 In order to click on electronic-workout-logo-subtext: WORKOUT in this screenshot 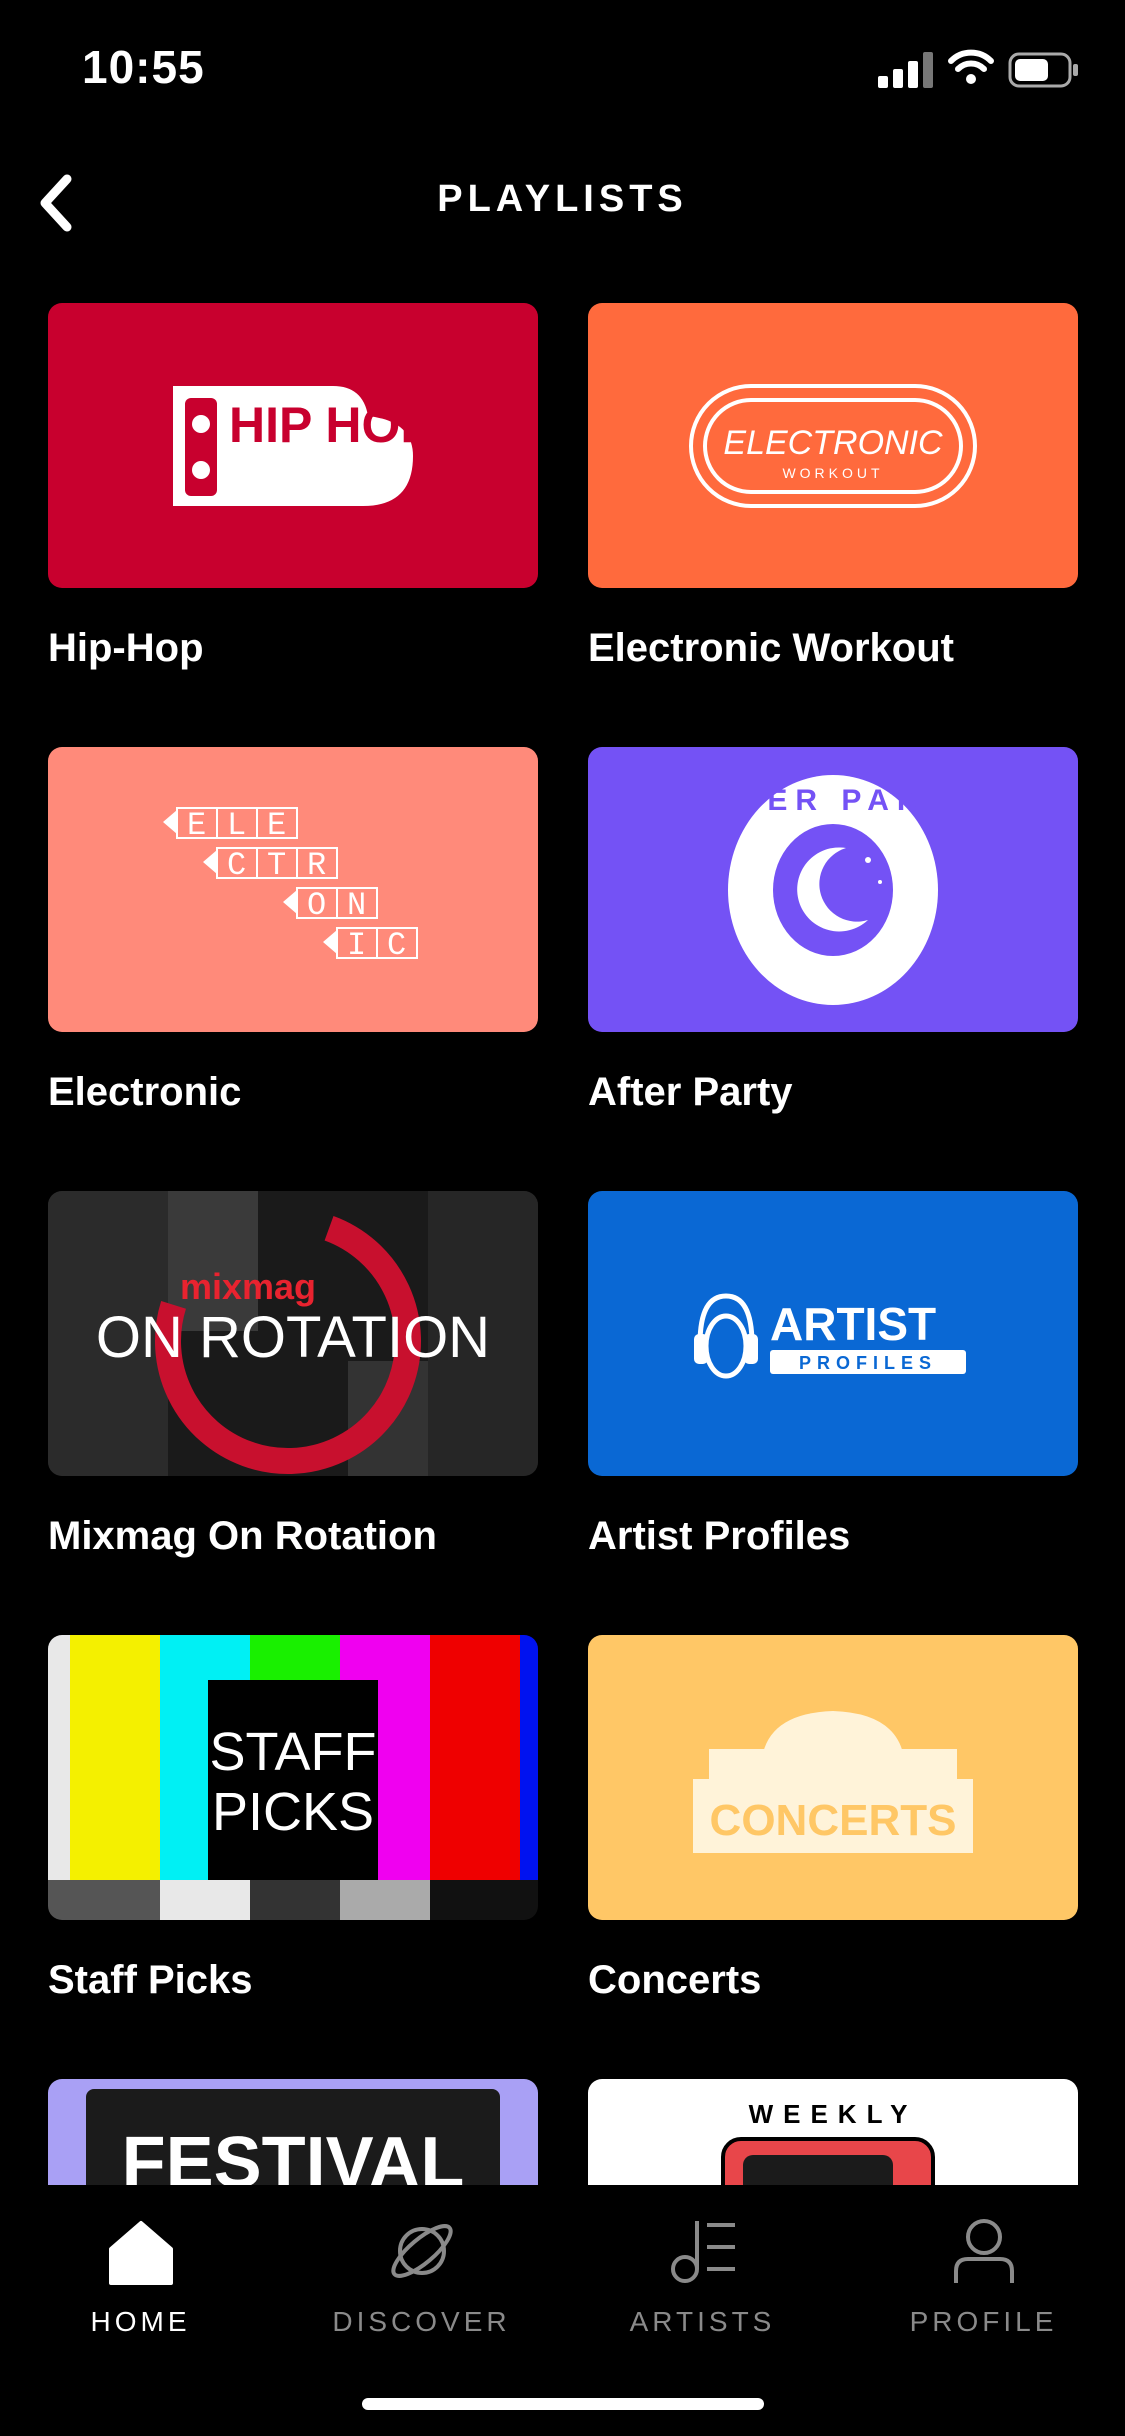, I will do `click(832, 473)`.